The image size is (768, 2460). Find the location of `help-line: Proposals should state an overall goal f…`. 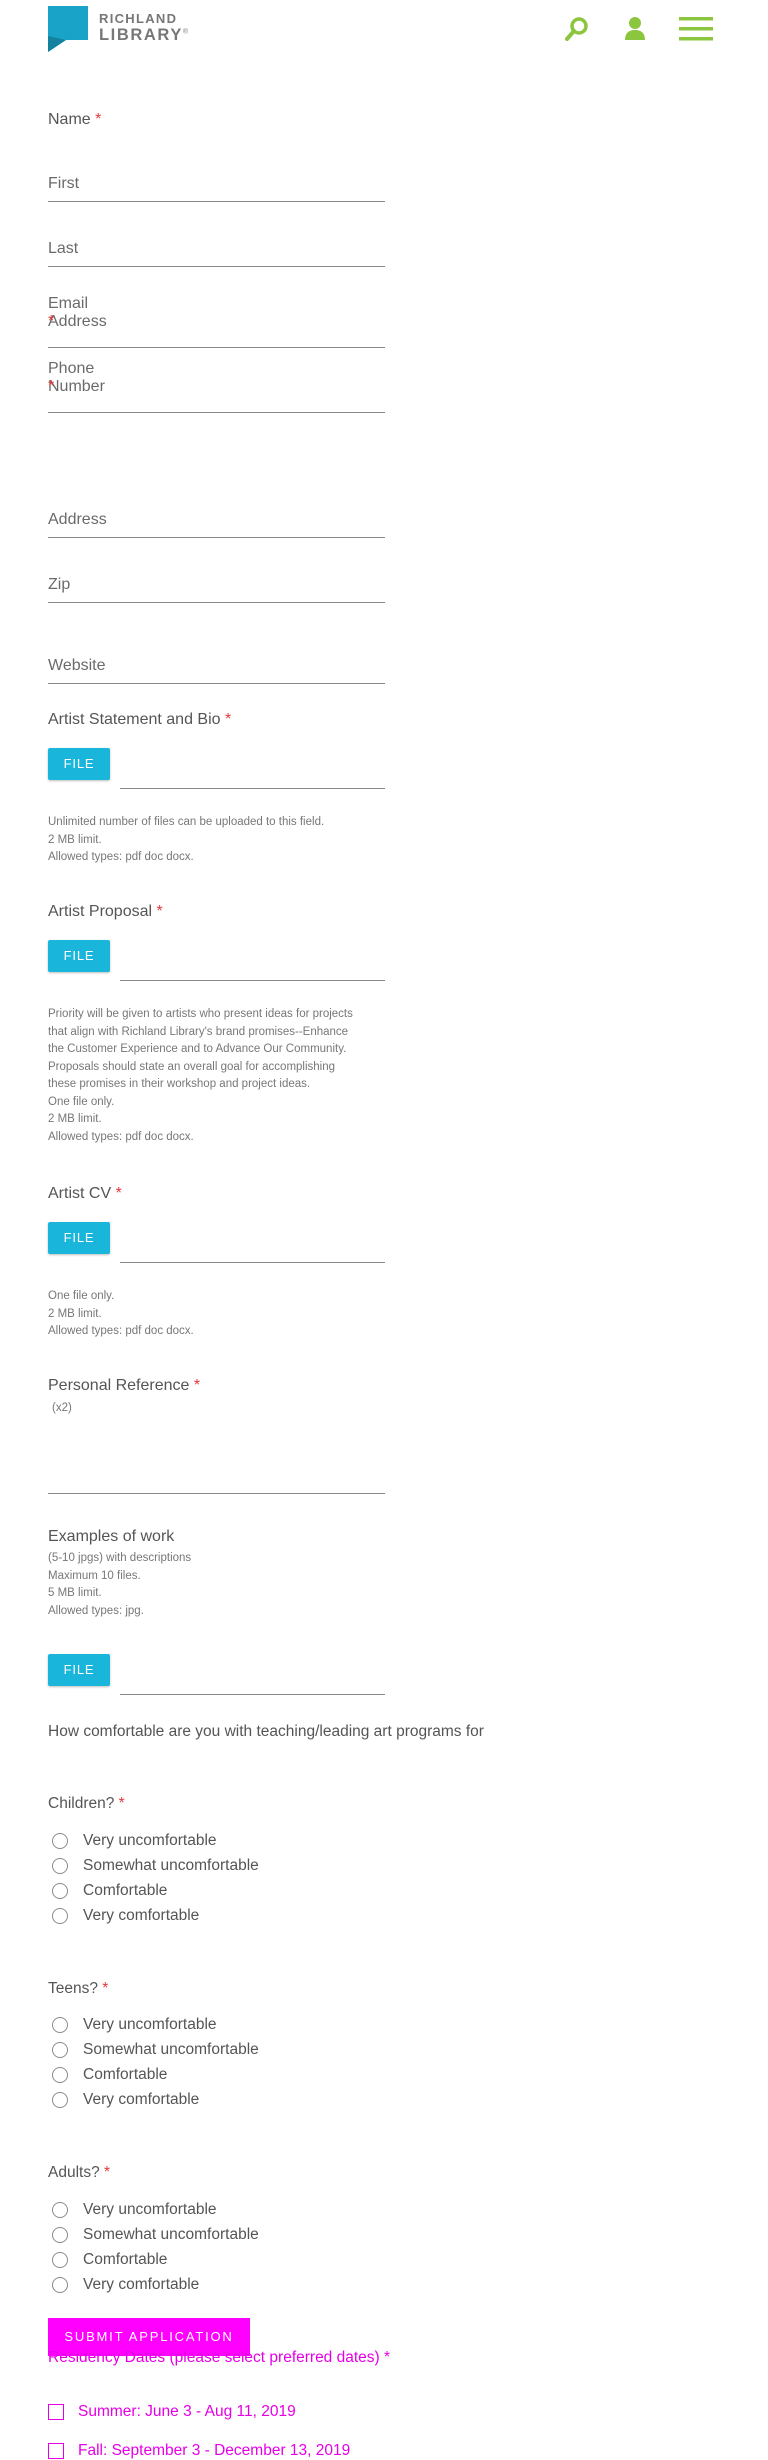

help-line: Proposals should state an overall goal f… is located at coordinates (192, 1066).